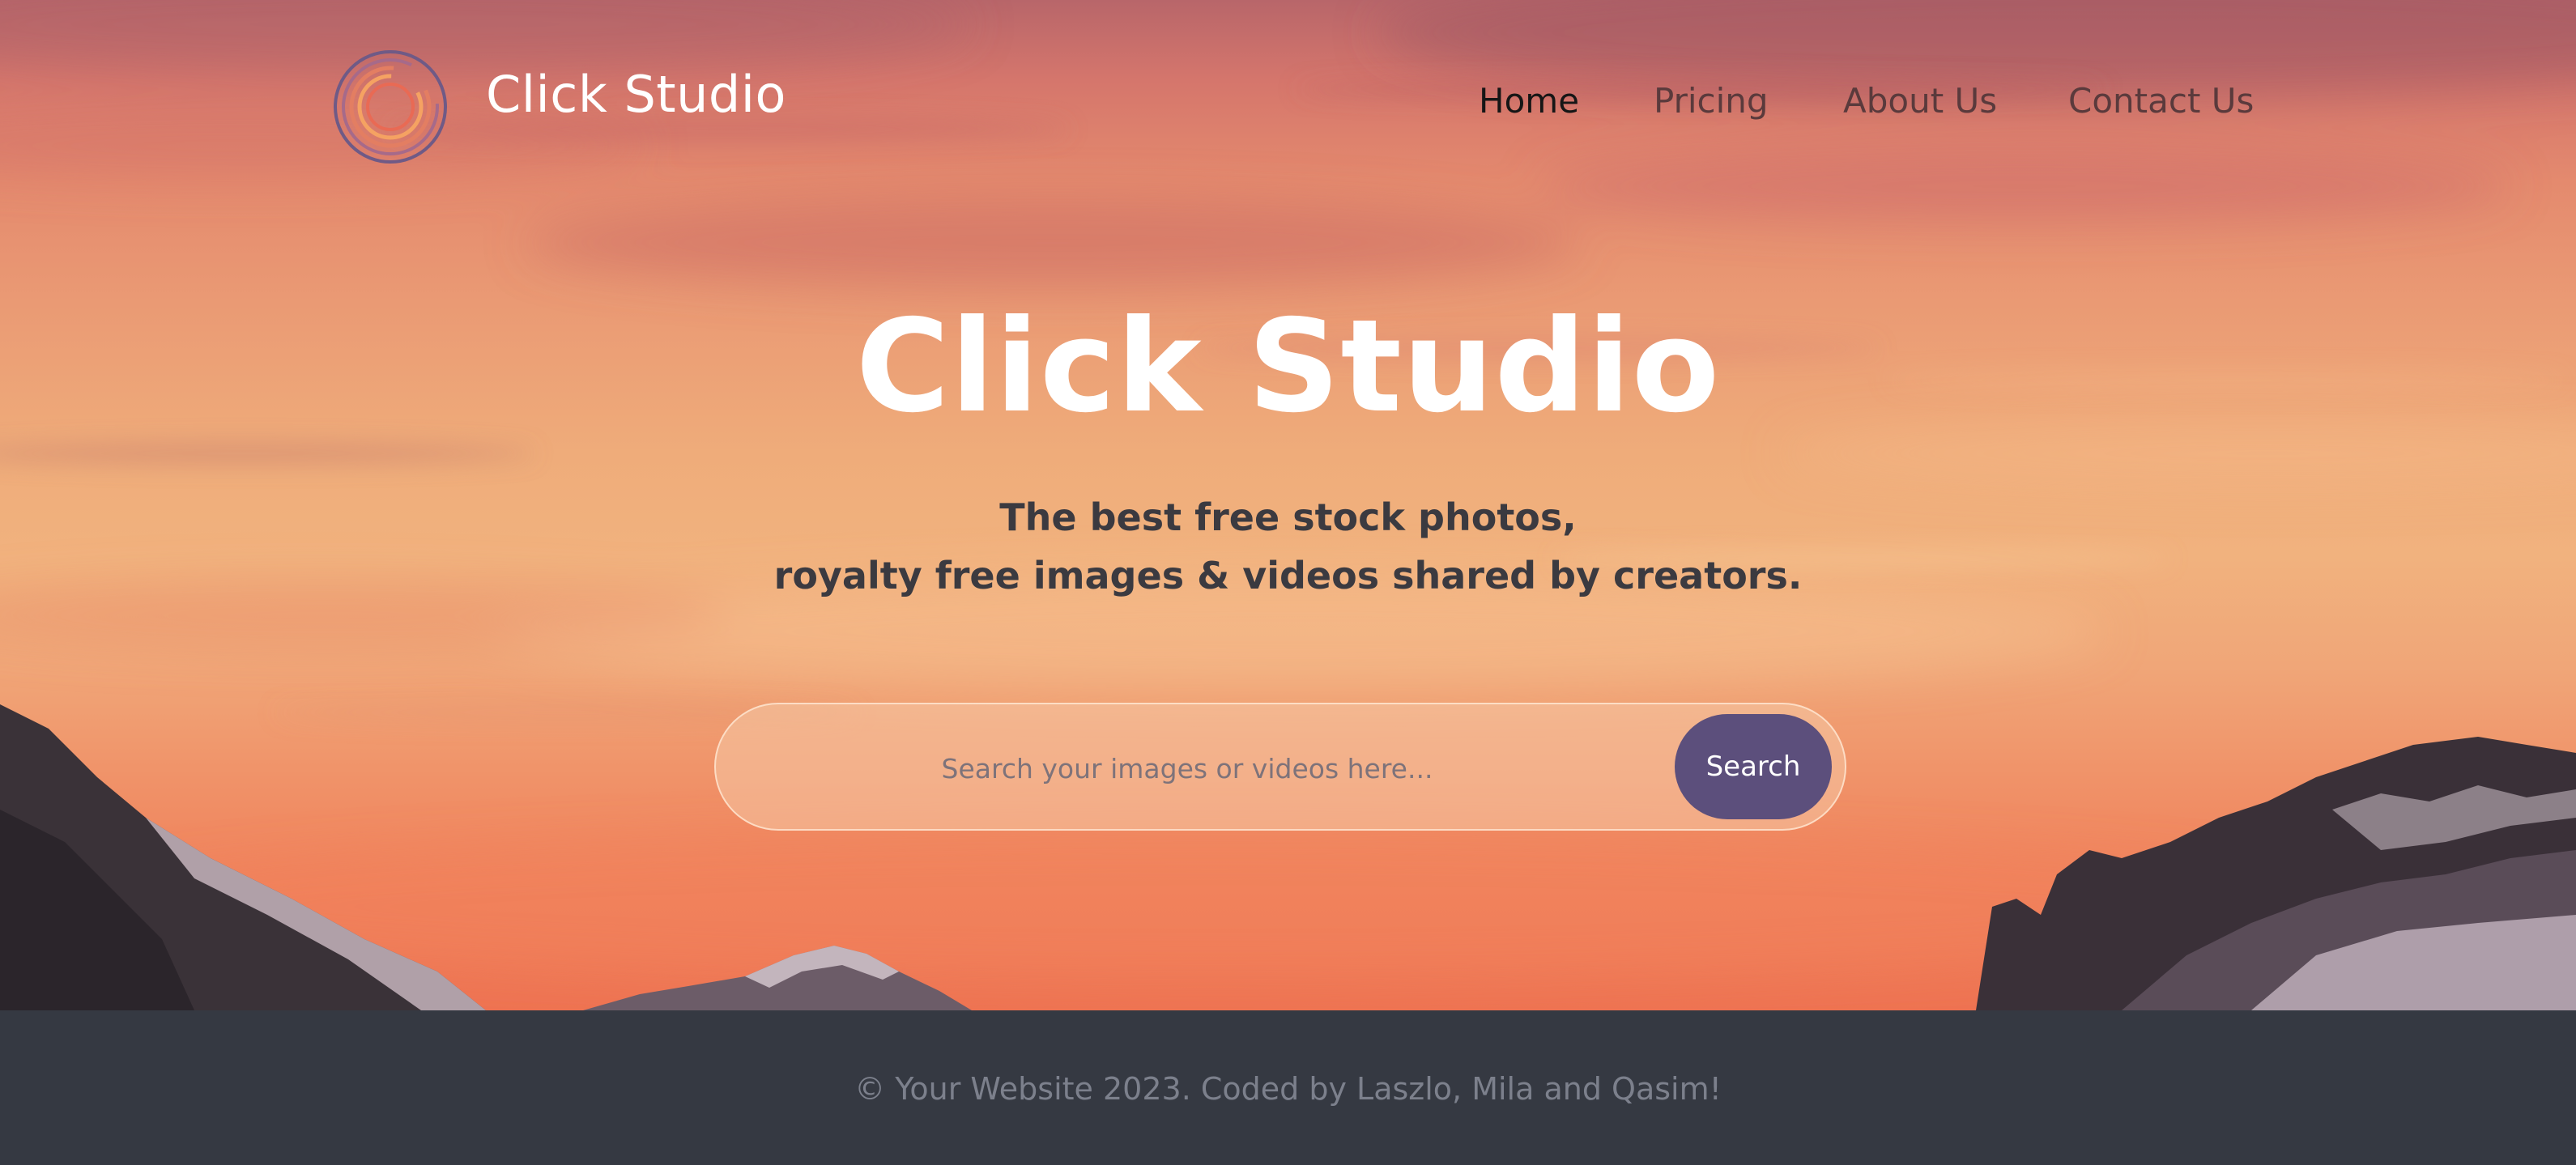 The image size is (2576, 1165). I want to click on nav-pricing: Pricing, so click(1711, 101).